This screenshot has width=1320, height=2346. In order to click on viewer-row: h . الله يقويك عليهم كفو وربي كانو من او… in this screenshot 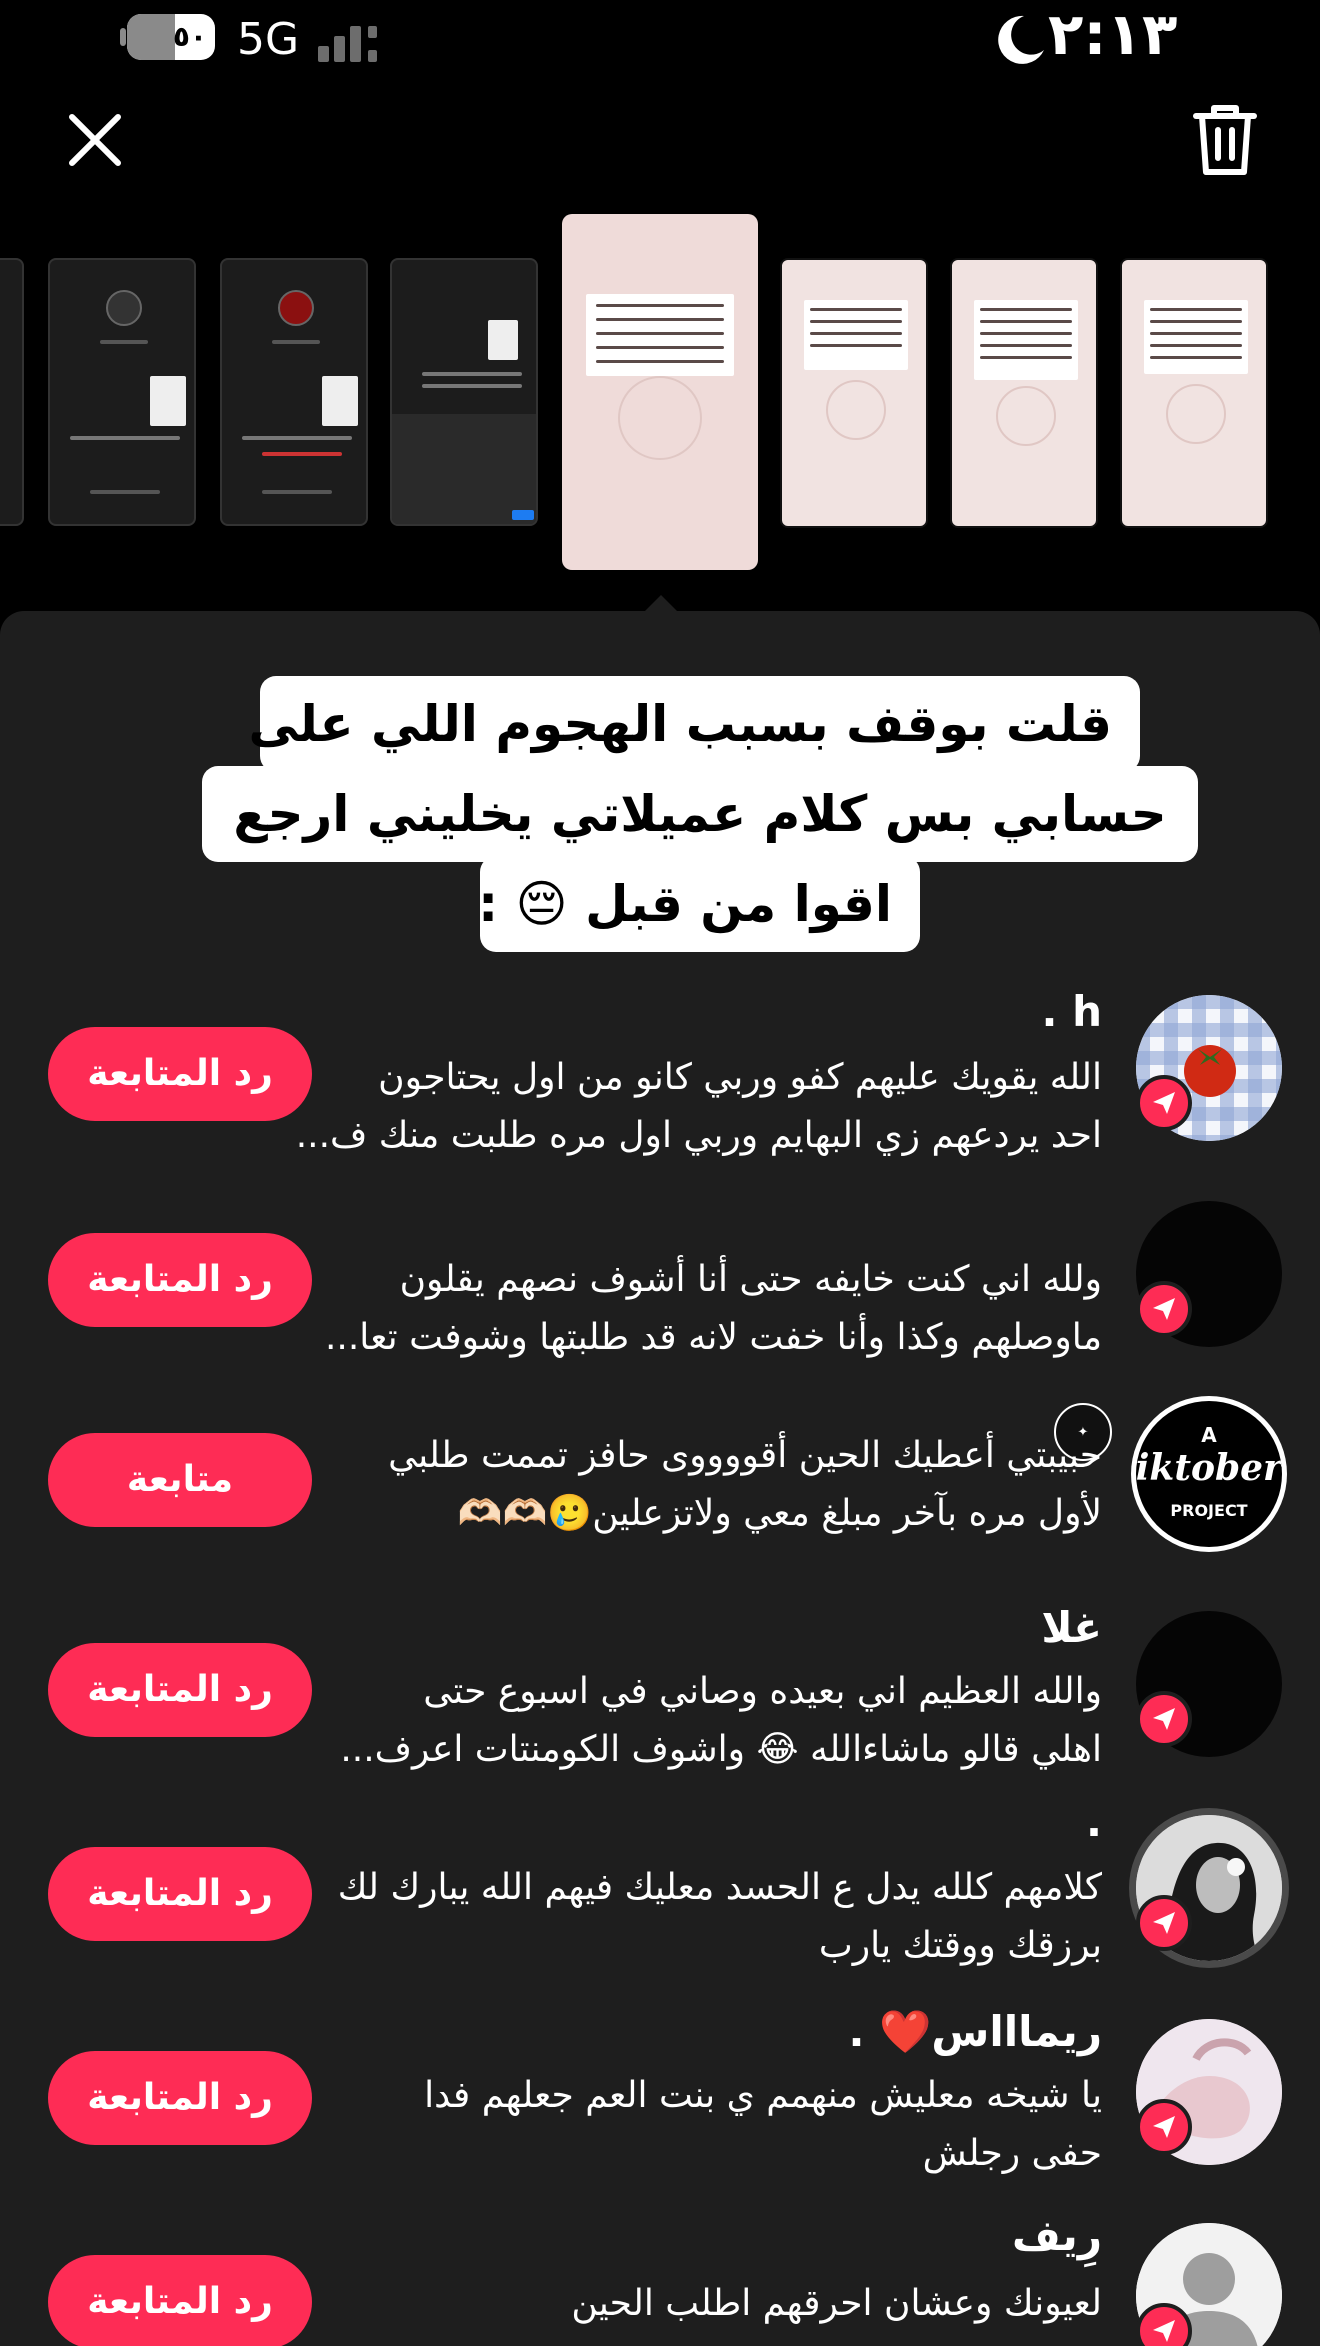, I will do `click(660, 1087)`.